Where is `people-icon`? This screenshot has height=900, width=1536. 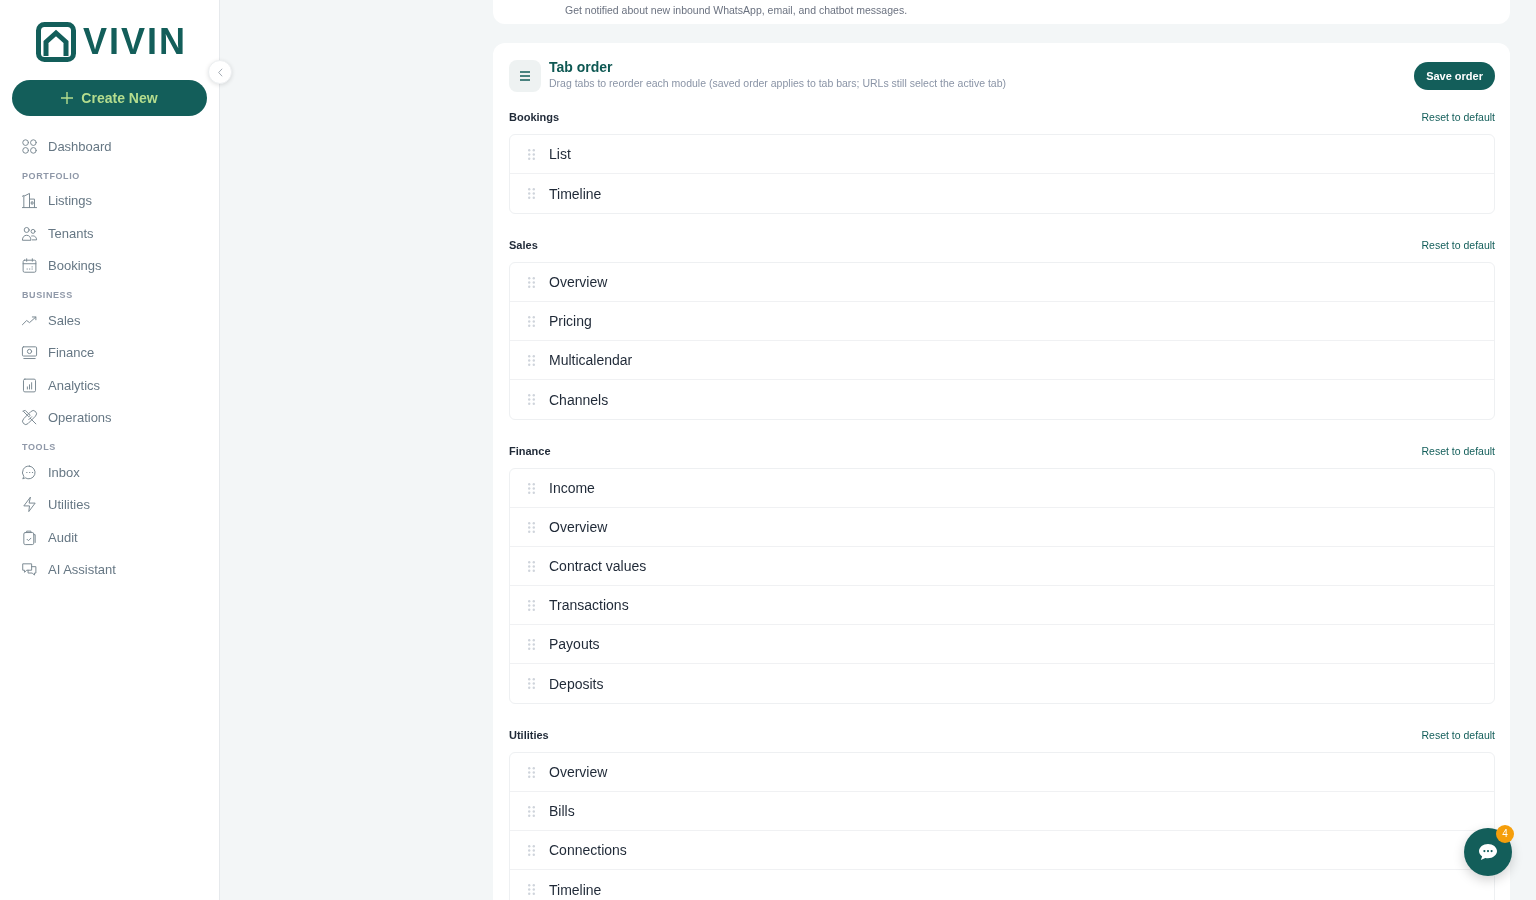
people-icon is located at coordinates (29, 233).